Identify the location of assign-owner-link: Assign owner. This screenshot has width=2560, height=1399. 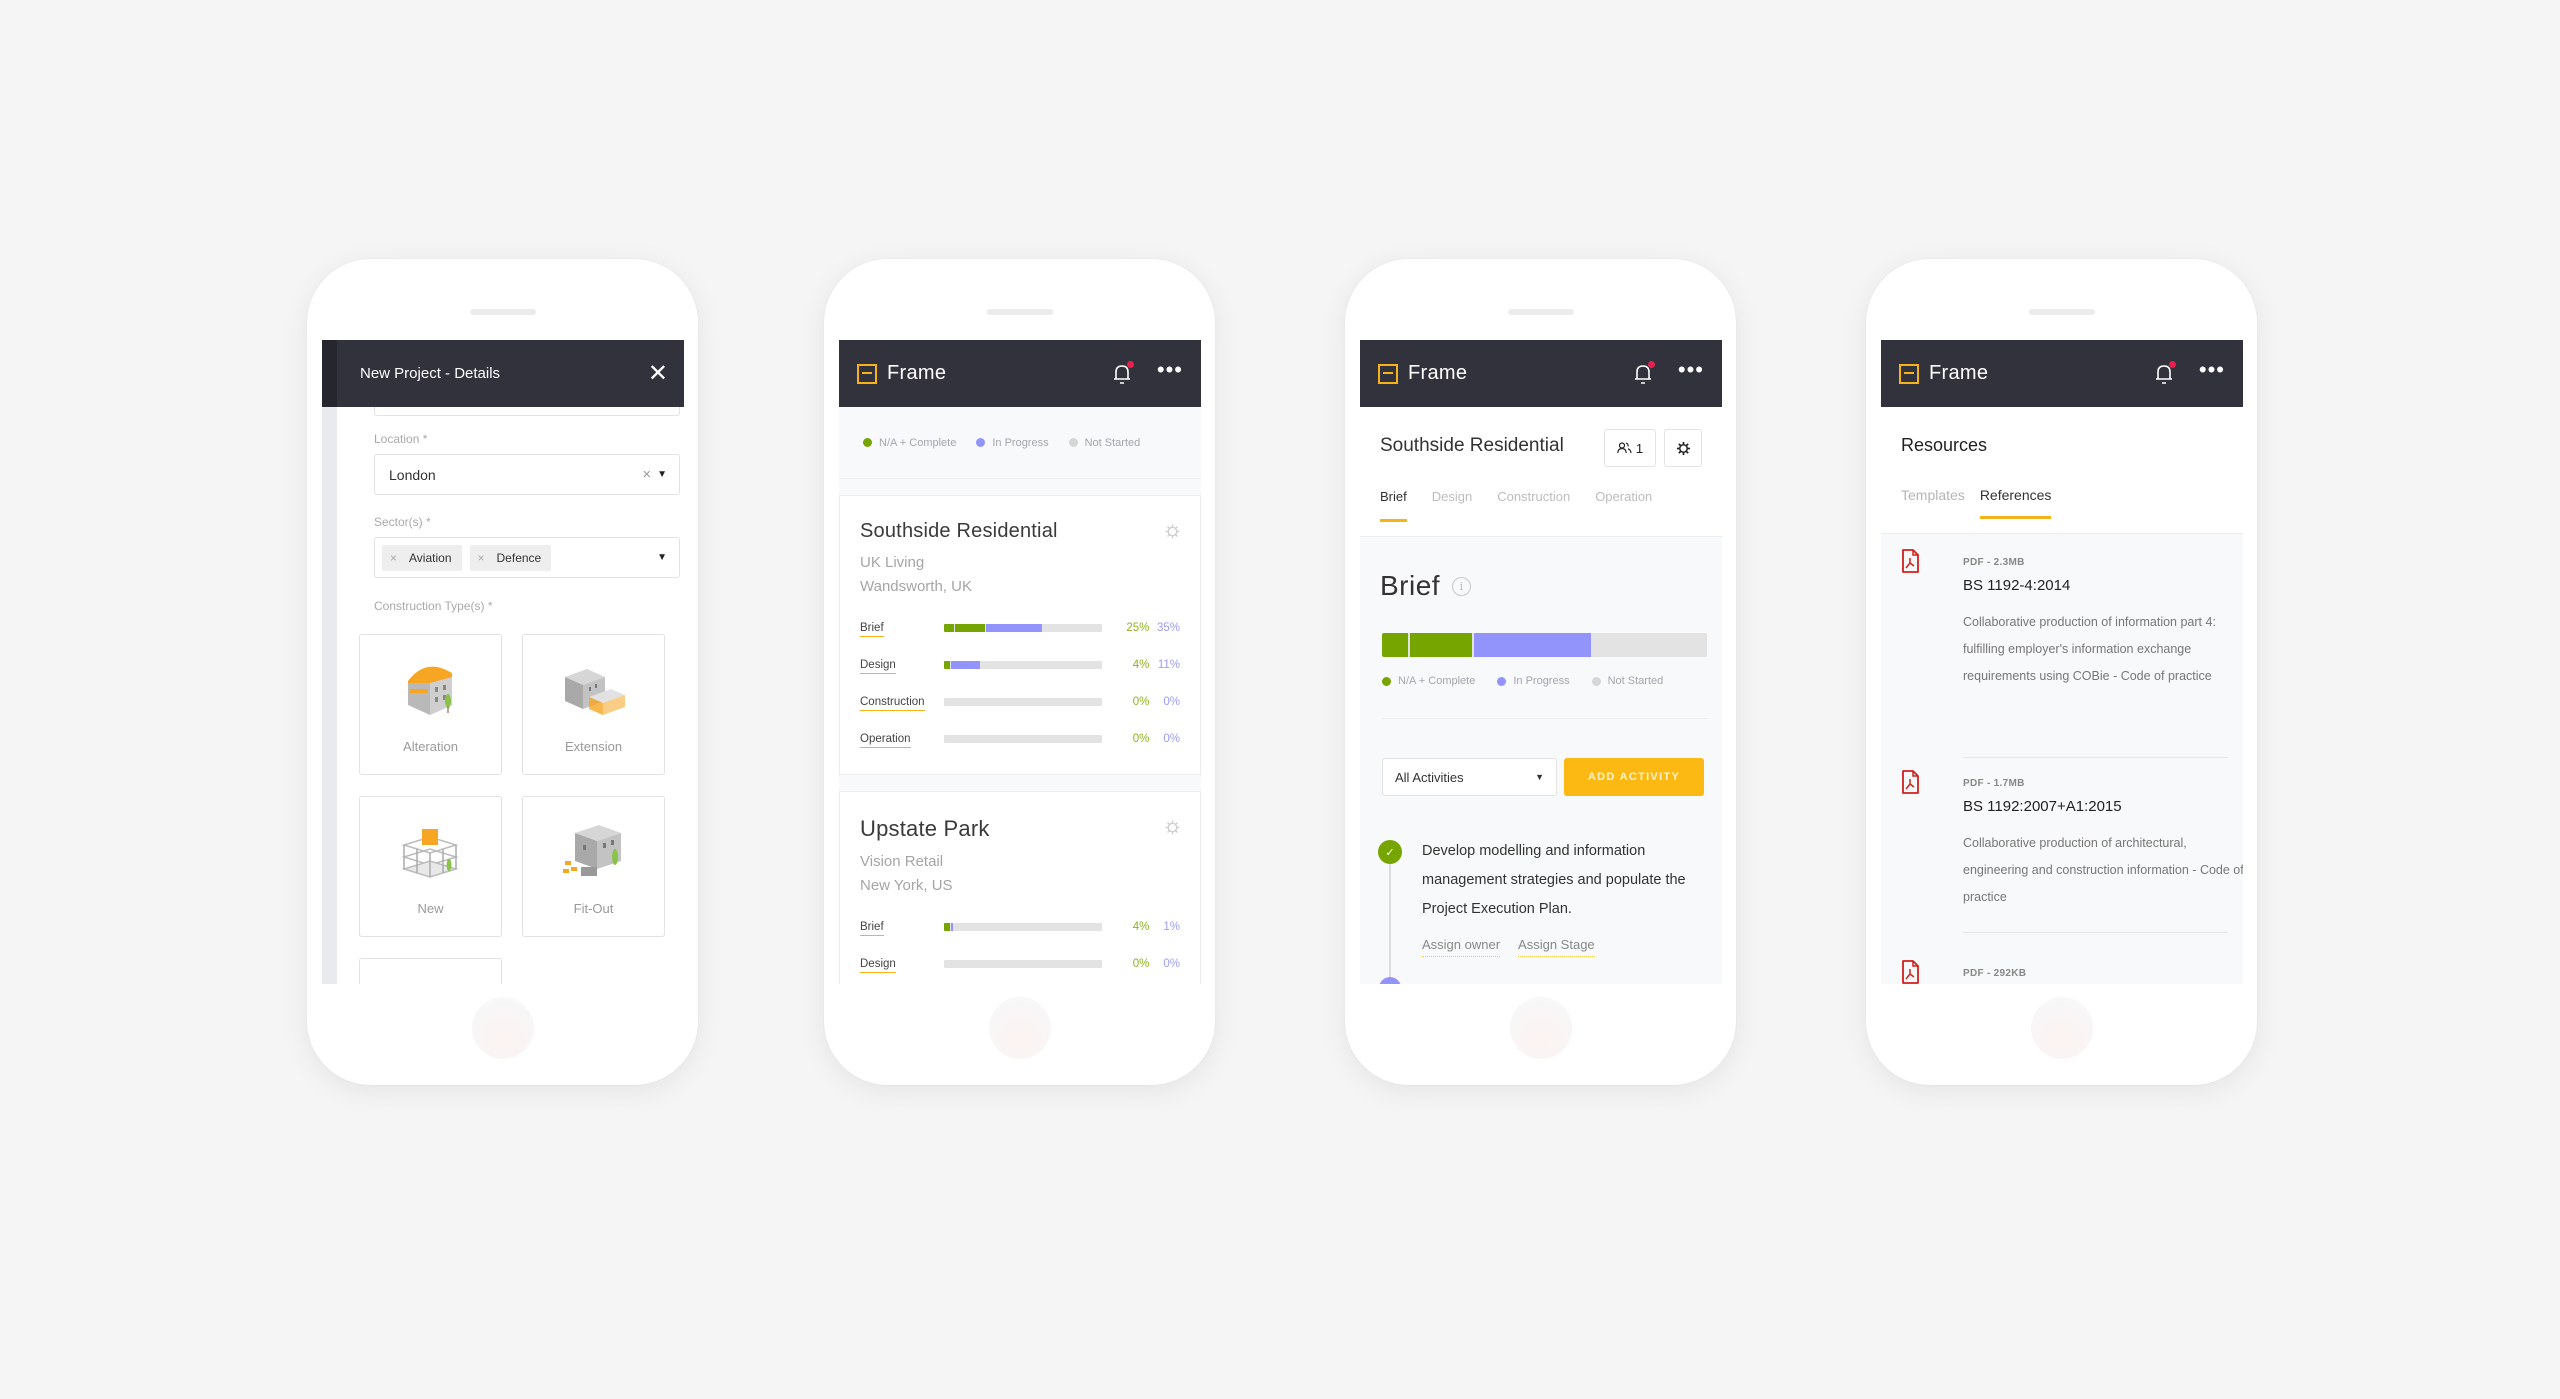
(1461, 947).